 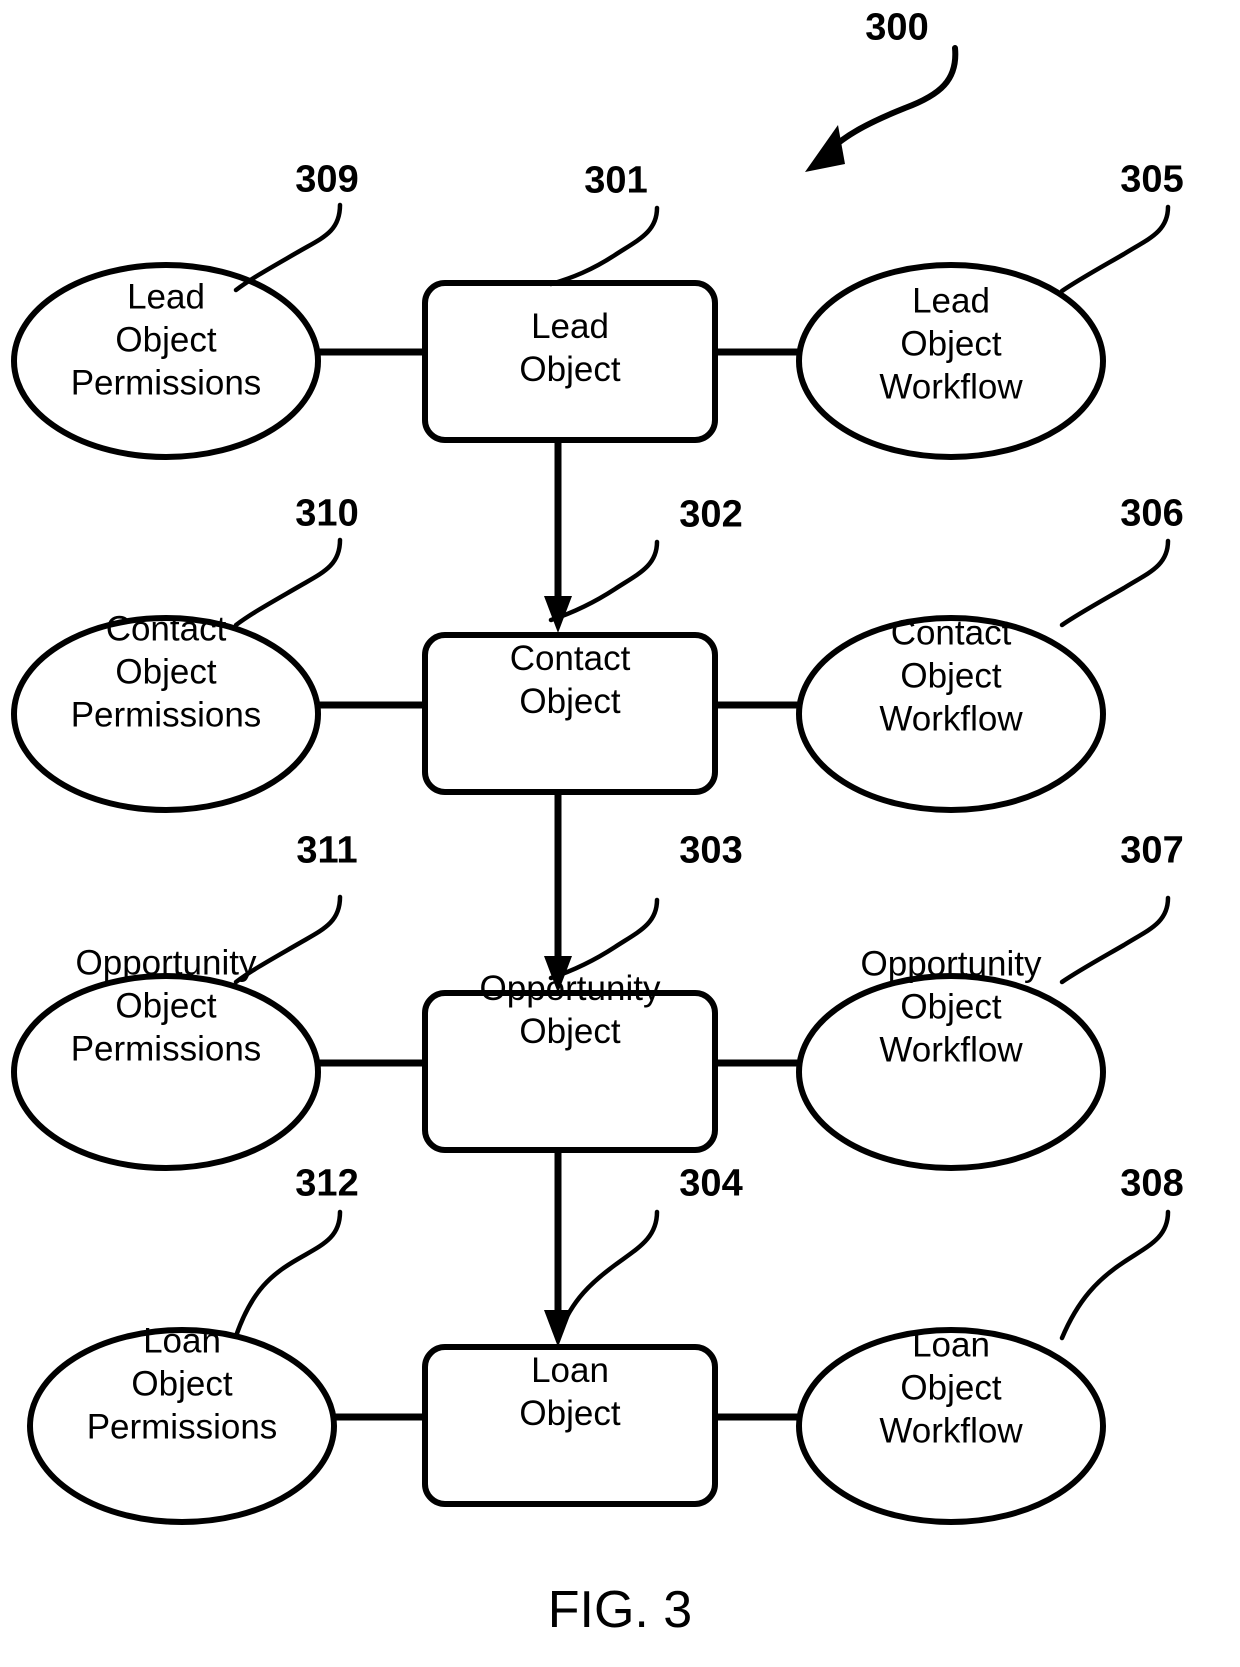 What do you see at coordinates (327, 850) in the screenshot?
I see `ref-num-311: 311` at bounding box center [327, 850].